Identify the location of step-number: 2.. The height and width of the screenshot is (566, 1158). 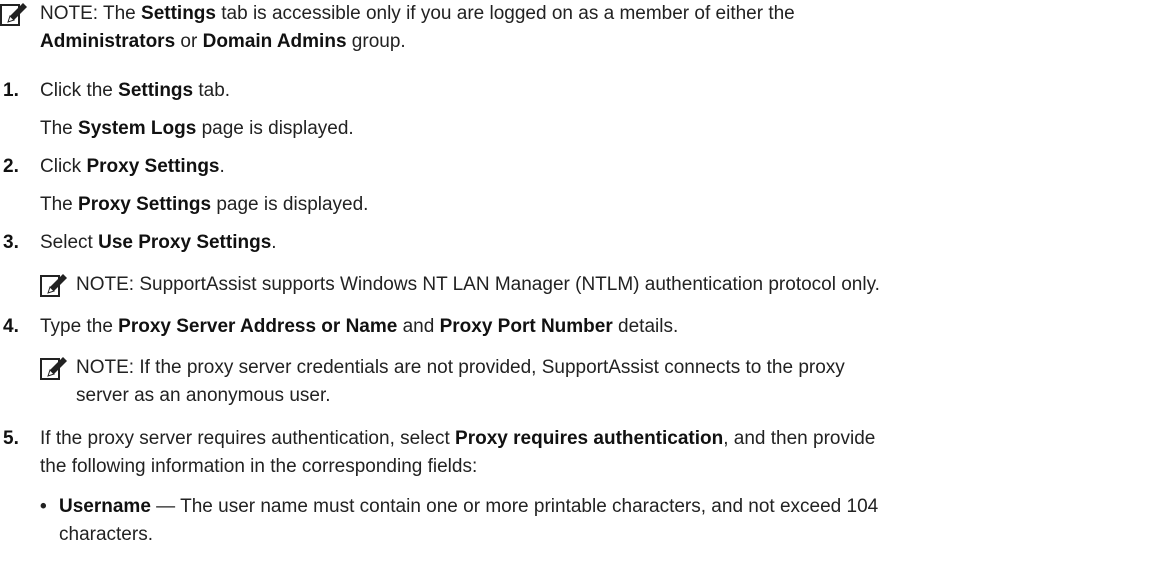
(11, 166).